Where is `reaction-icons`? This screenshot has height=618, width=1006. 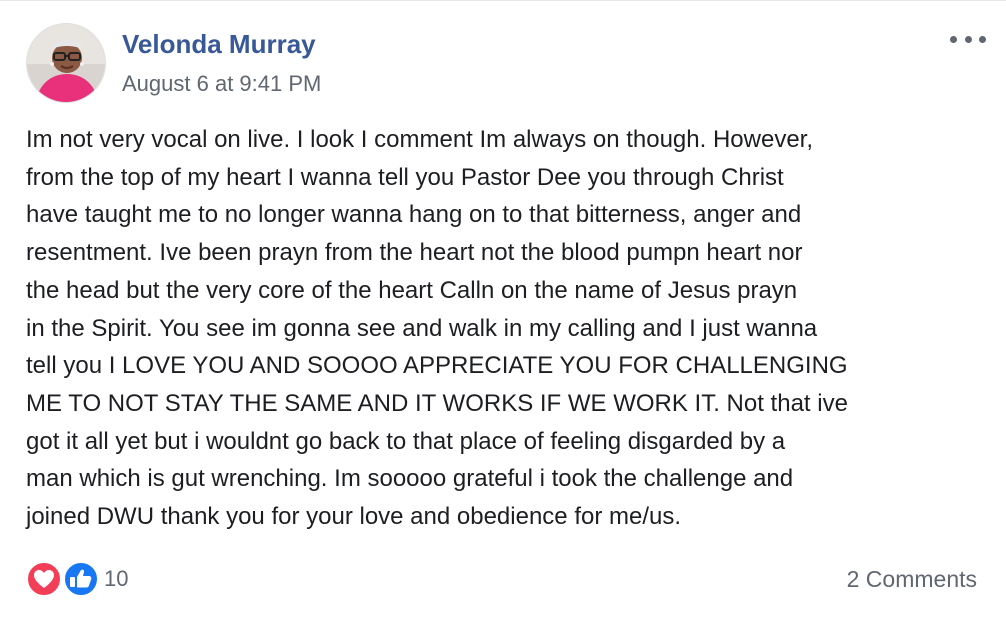 reaction-icons is located at coordinates (64, 579).